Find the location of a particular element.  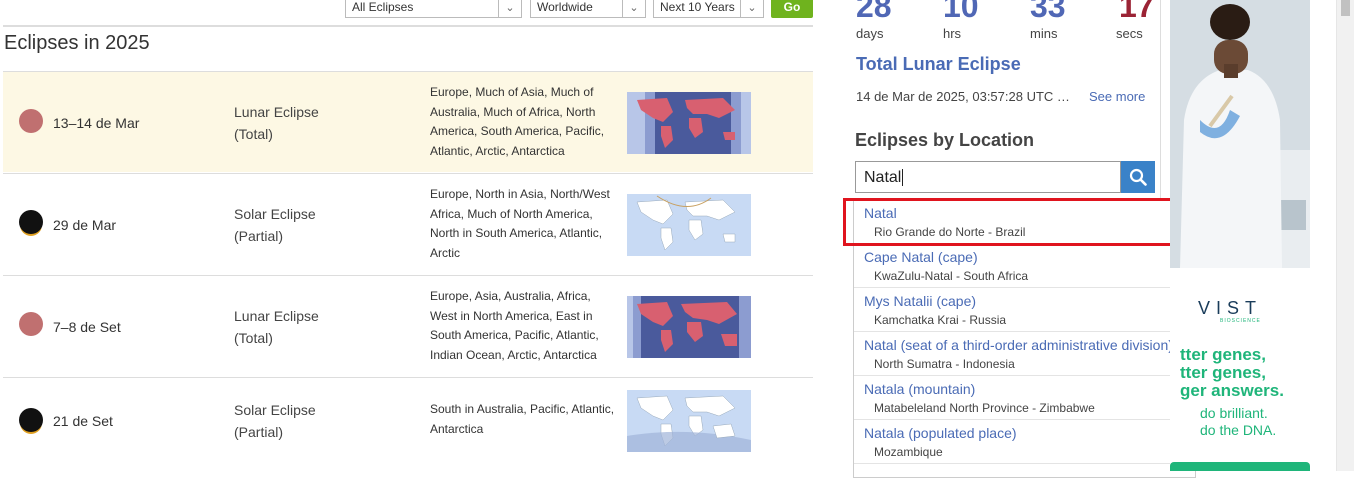

location-search-value: Natal is located at coordinates (883, 177).